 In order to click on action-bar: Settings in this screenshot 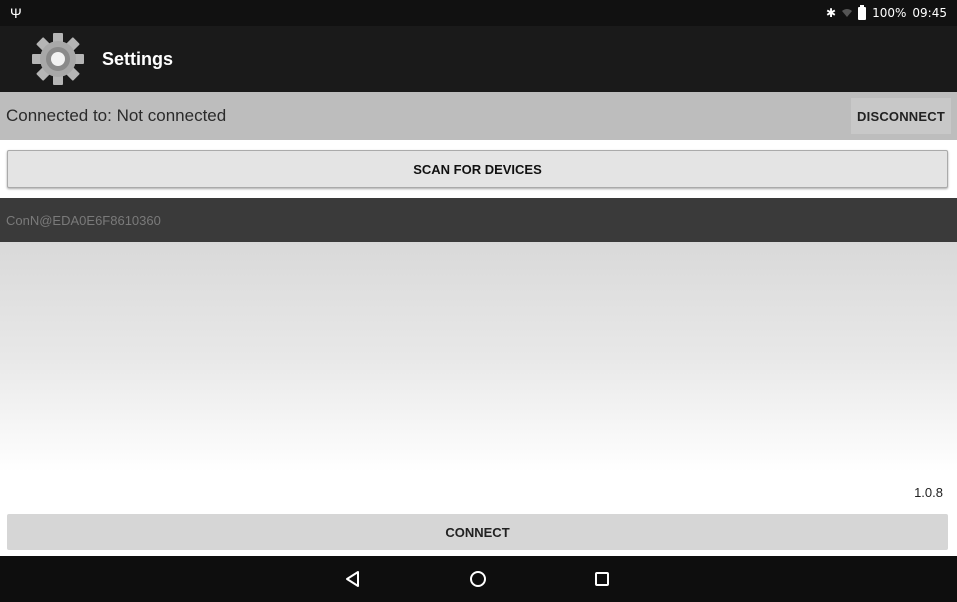, I will do `click(478, 59)`.